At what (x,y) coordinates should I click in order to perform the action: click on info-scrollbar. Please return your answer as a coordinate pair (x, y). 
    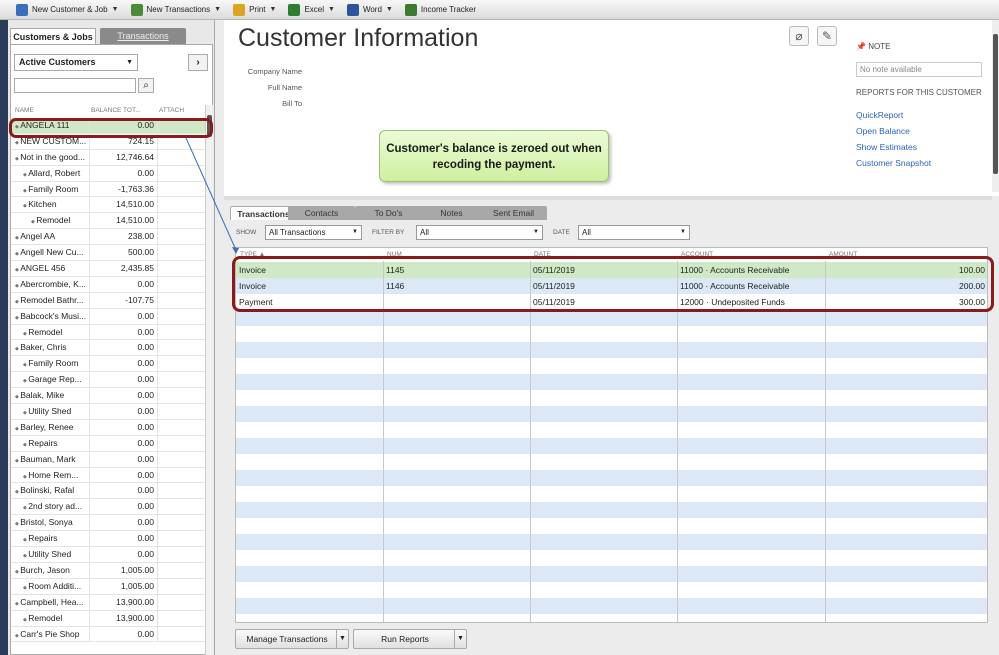
    Looking at the image, I should click on (995, 106).